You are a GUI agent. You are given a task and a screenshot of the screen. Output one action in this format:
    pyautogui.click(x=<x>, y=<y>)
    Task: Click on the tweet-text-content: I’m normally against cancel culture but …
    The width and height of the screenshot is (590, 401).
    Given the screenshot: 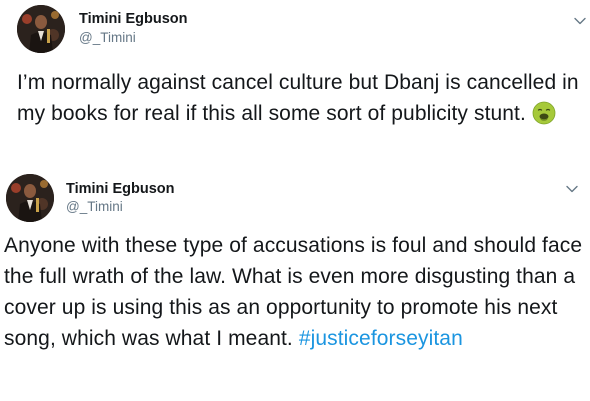 What is the action you would take?
    pyautogui.click(x=298, y=98)
    